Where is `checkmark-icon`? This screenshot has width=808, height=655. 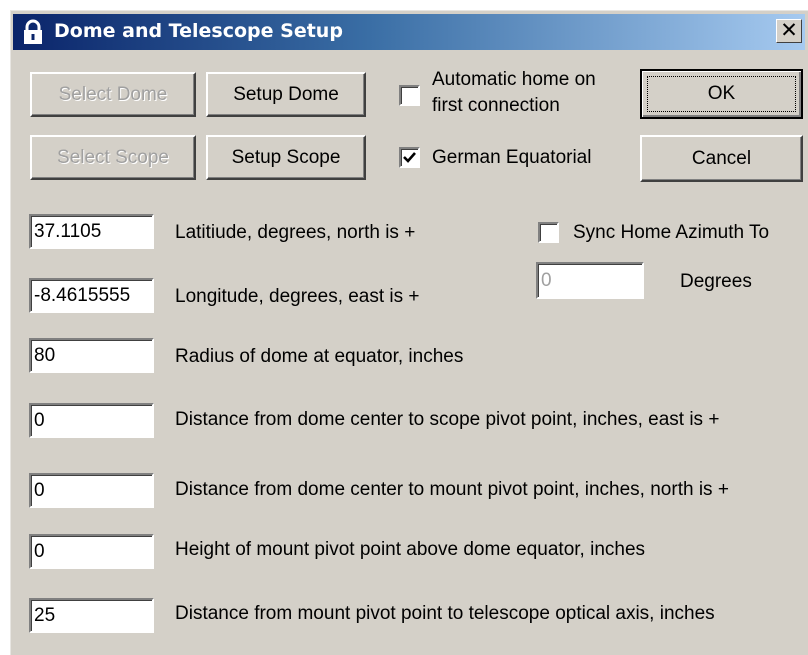 checkmark-icon is located at coordinates (409, 157).